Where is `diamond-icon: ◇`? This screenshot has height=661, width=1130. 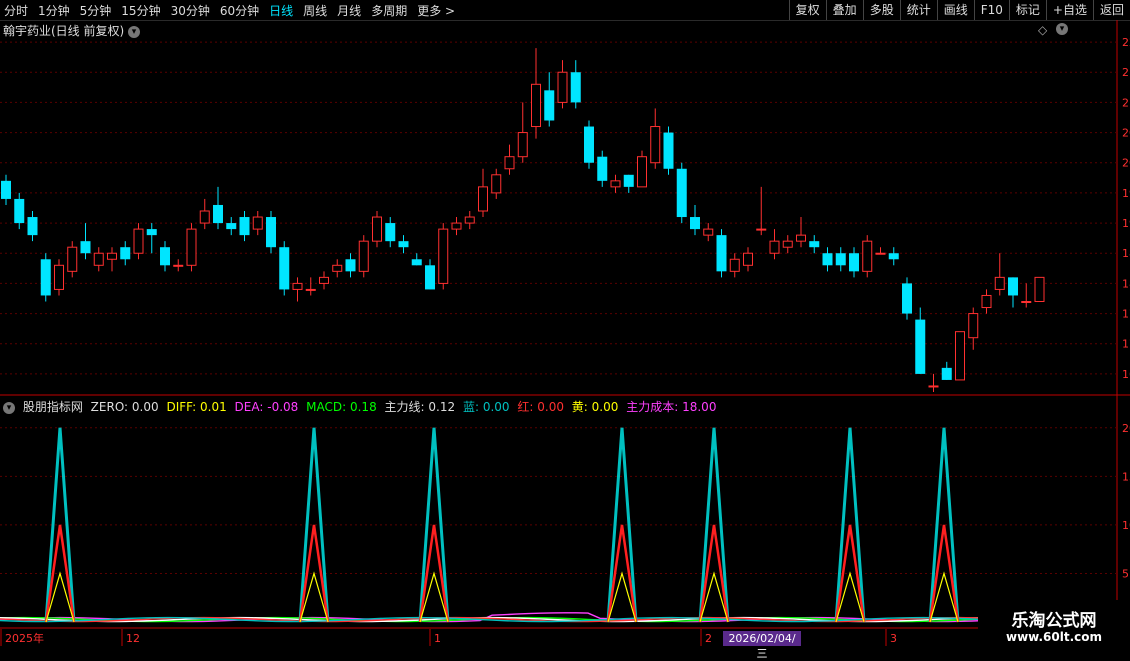
diamond-icon: ◇ is located at coordinates (1042, 30).